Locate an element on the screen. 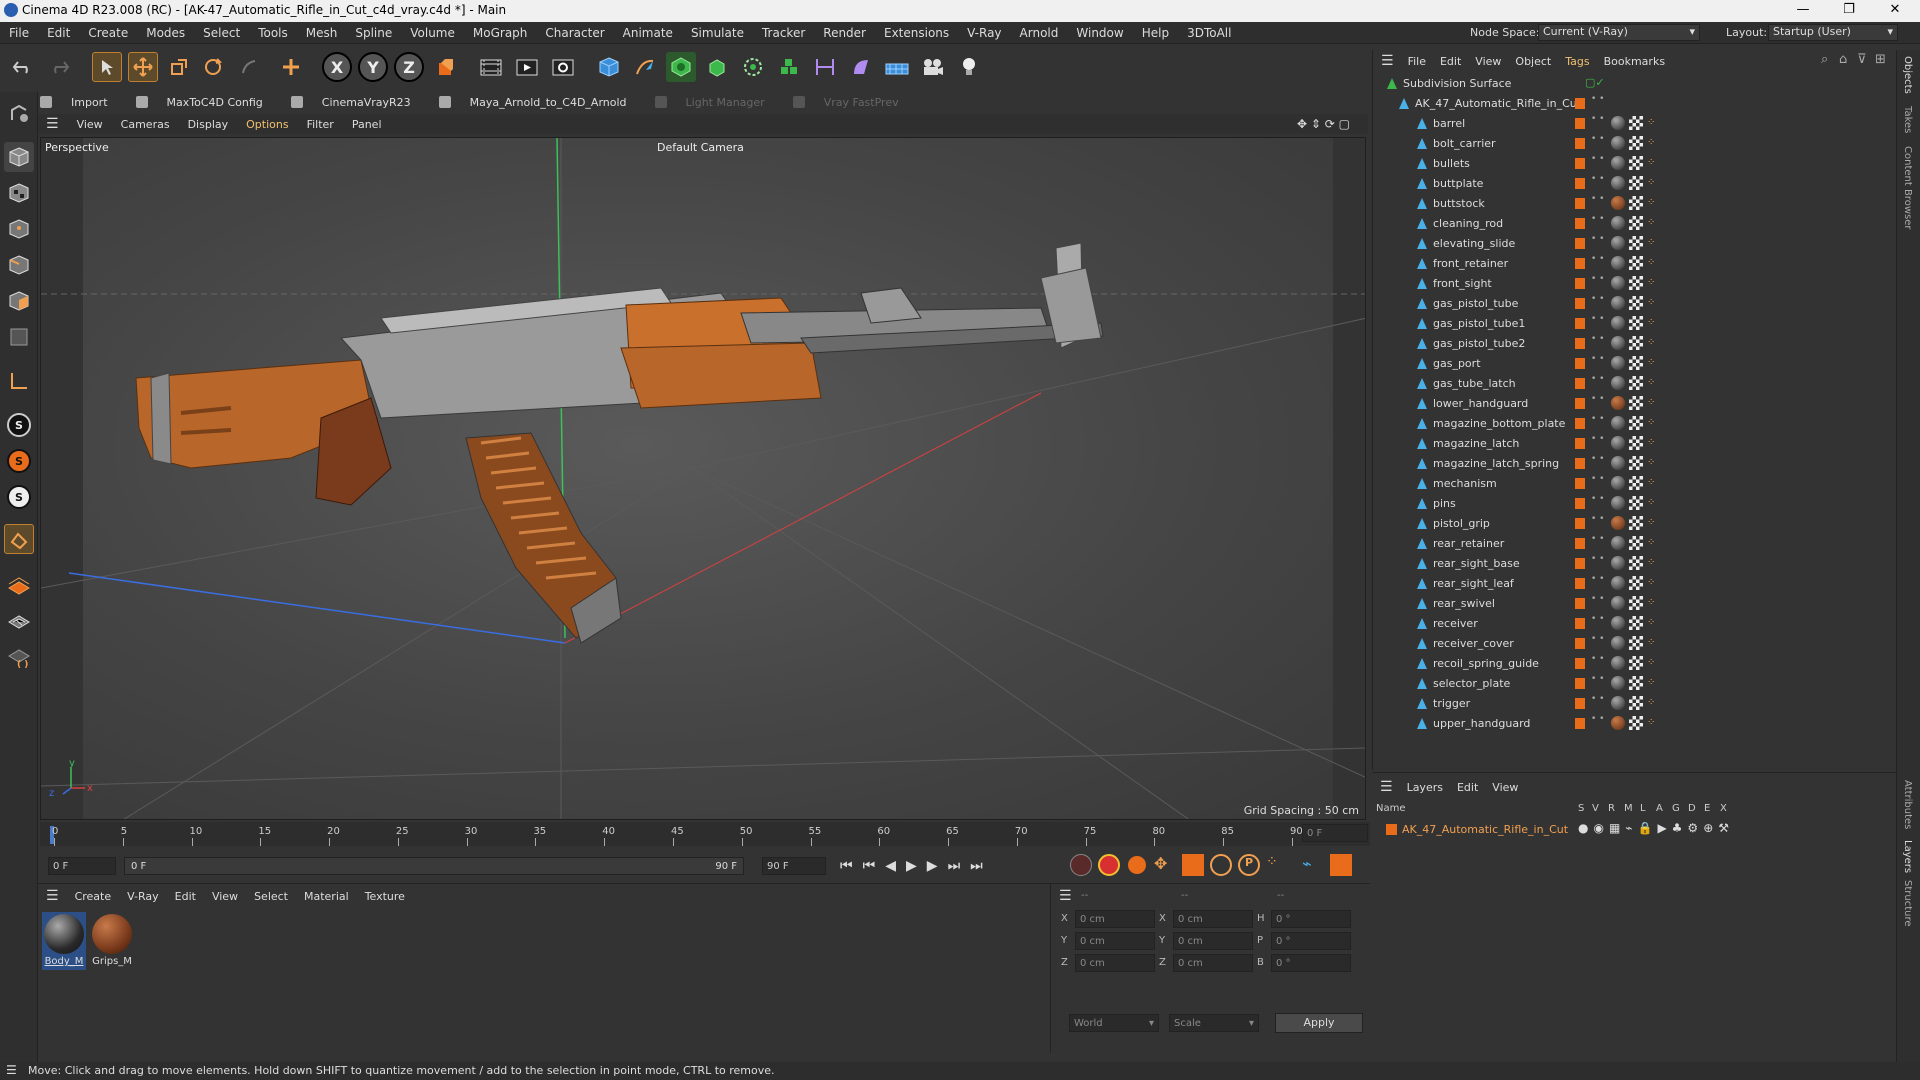  current-frame-field: 0 F is located at coordinates (1335, 833).